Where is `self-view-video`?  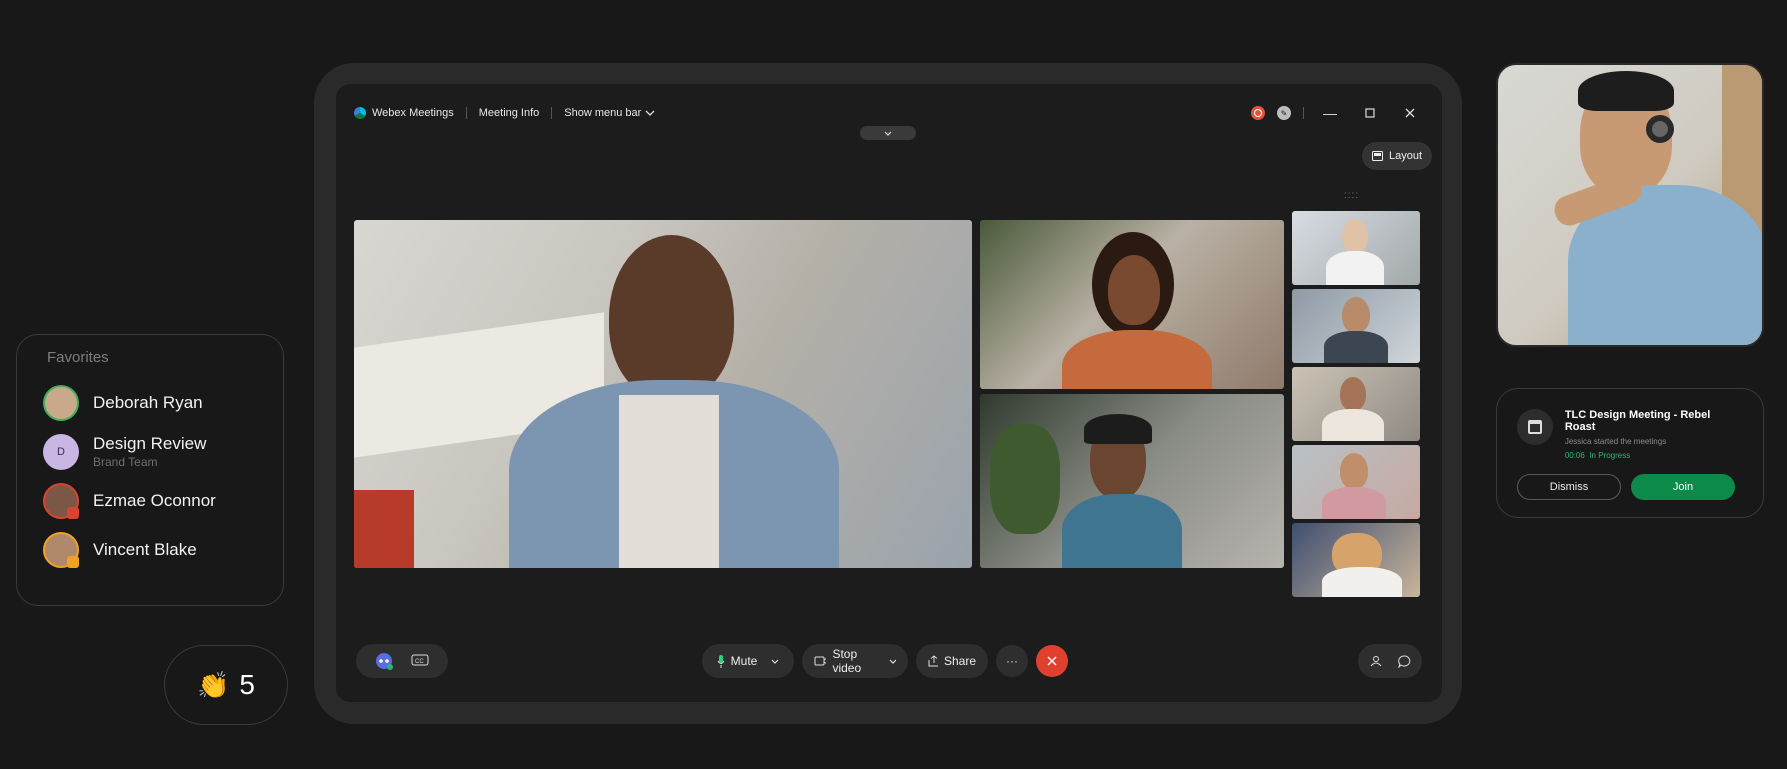
self-view-video is located at coordinates (1630, 205).